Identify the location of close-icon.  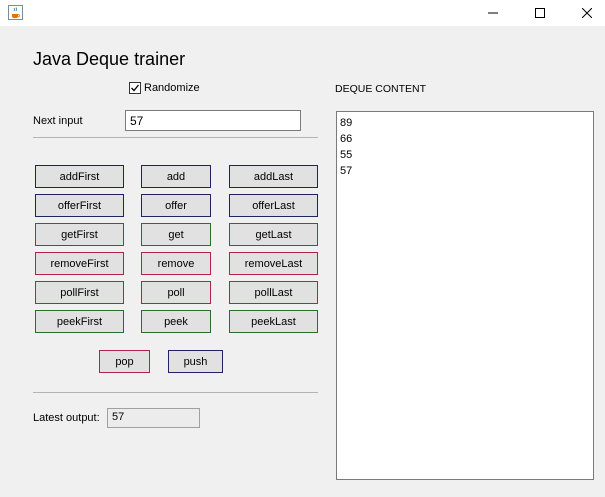
(587, 13).